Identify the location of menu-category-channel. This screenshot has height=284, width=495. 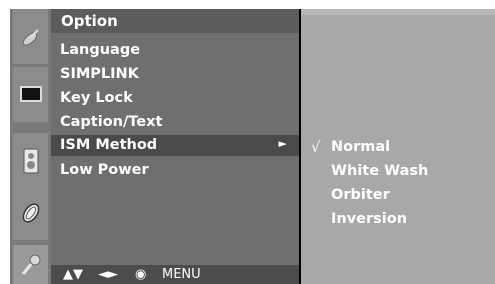
(30, 36).